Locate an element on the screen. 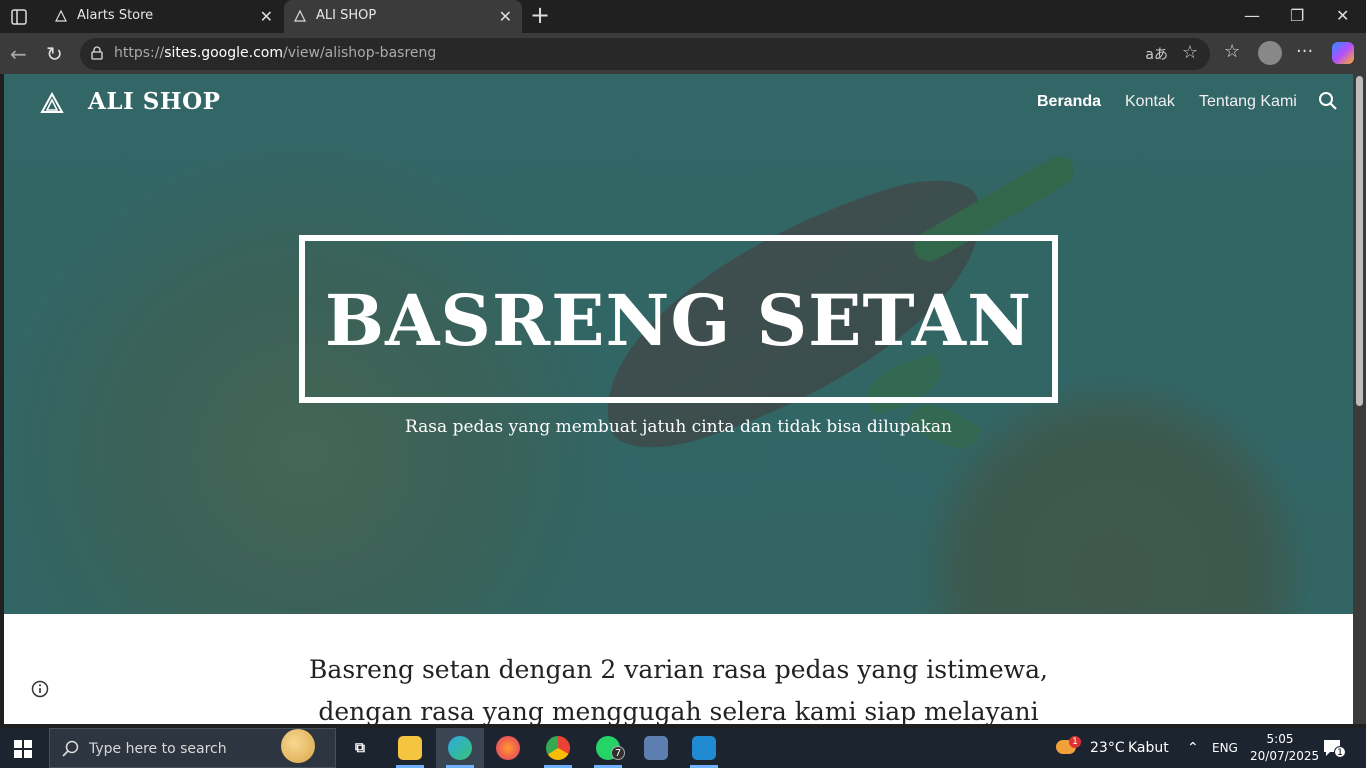 This screenshot has width=1366, height=768. favorite-star-icon: ☆ is located at coordinates (1190, 52).